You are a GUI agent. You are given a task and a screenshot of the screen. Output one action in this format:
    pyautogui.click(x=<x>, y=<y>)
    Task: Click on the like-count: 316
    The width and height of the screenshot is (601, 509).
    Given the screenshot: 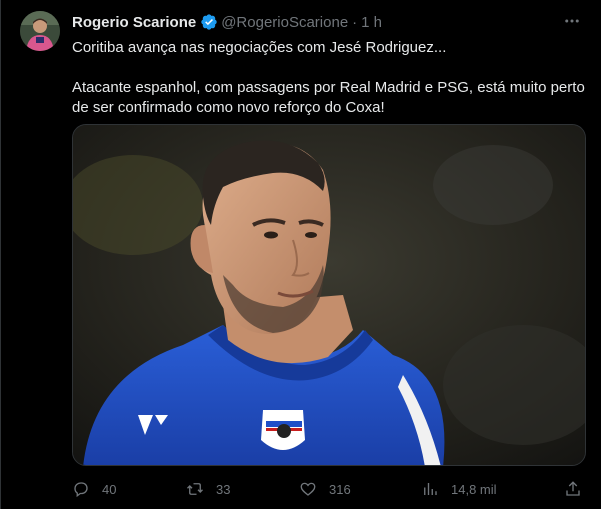 What is the action you would take?
    pyautogui.click(x=340, y=489)
    